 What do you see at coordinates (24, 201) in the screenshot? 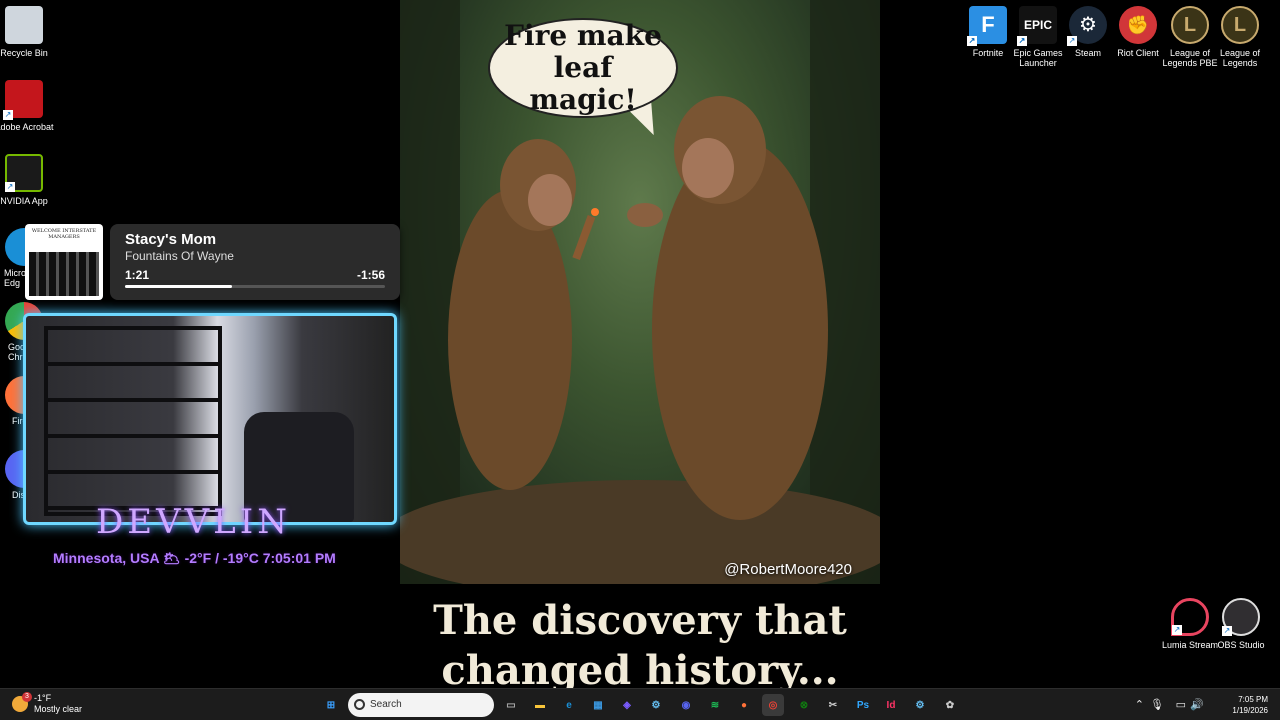
I see `desktop-icon-label: NVIDIA App` at bounding box center [24, 201].